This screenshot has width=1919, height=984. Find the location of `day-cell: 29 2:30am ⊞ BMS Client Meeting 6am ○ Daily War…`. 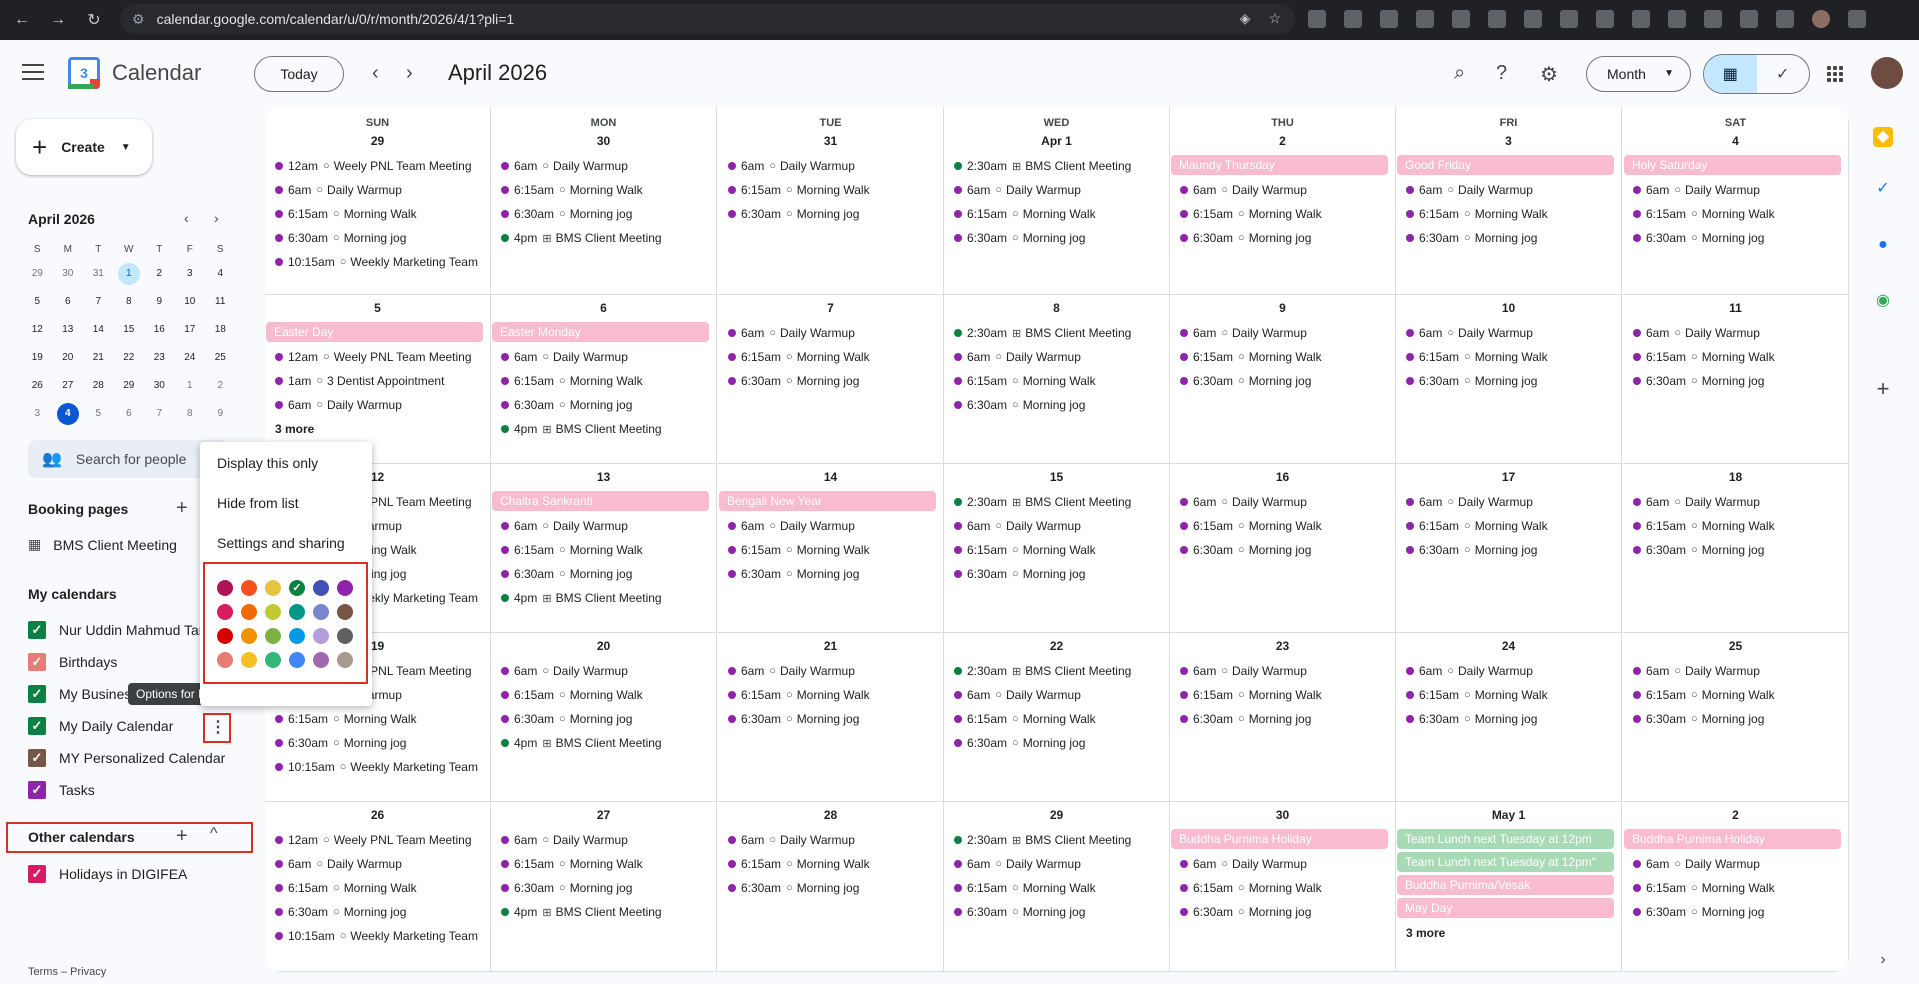

day-cell: 29 2:30am ⊞ BMS Client Meeting 6am ○ Daily War… is located at coordinates (1057, 887).